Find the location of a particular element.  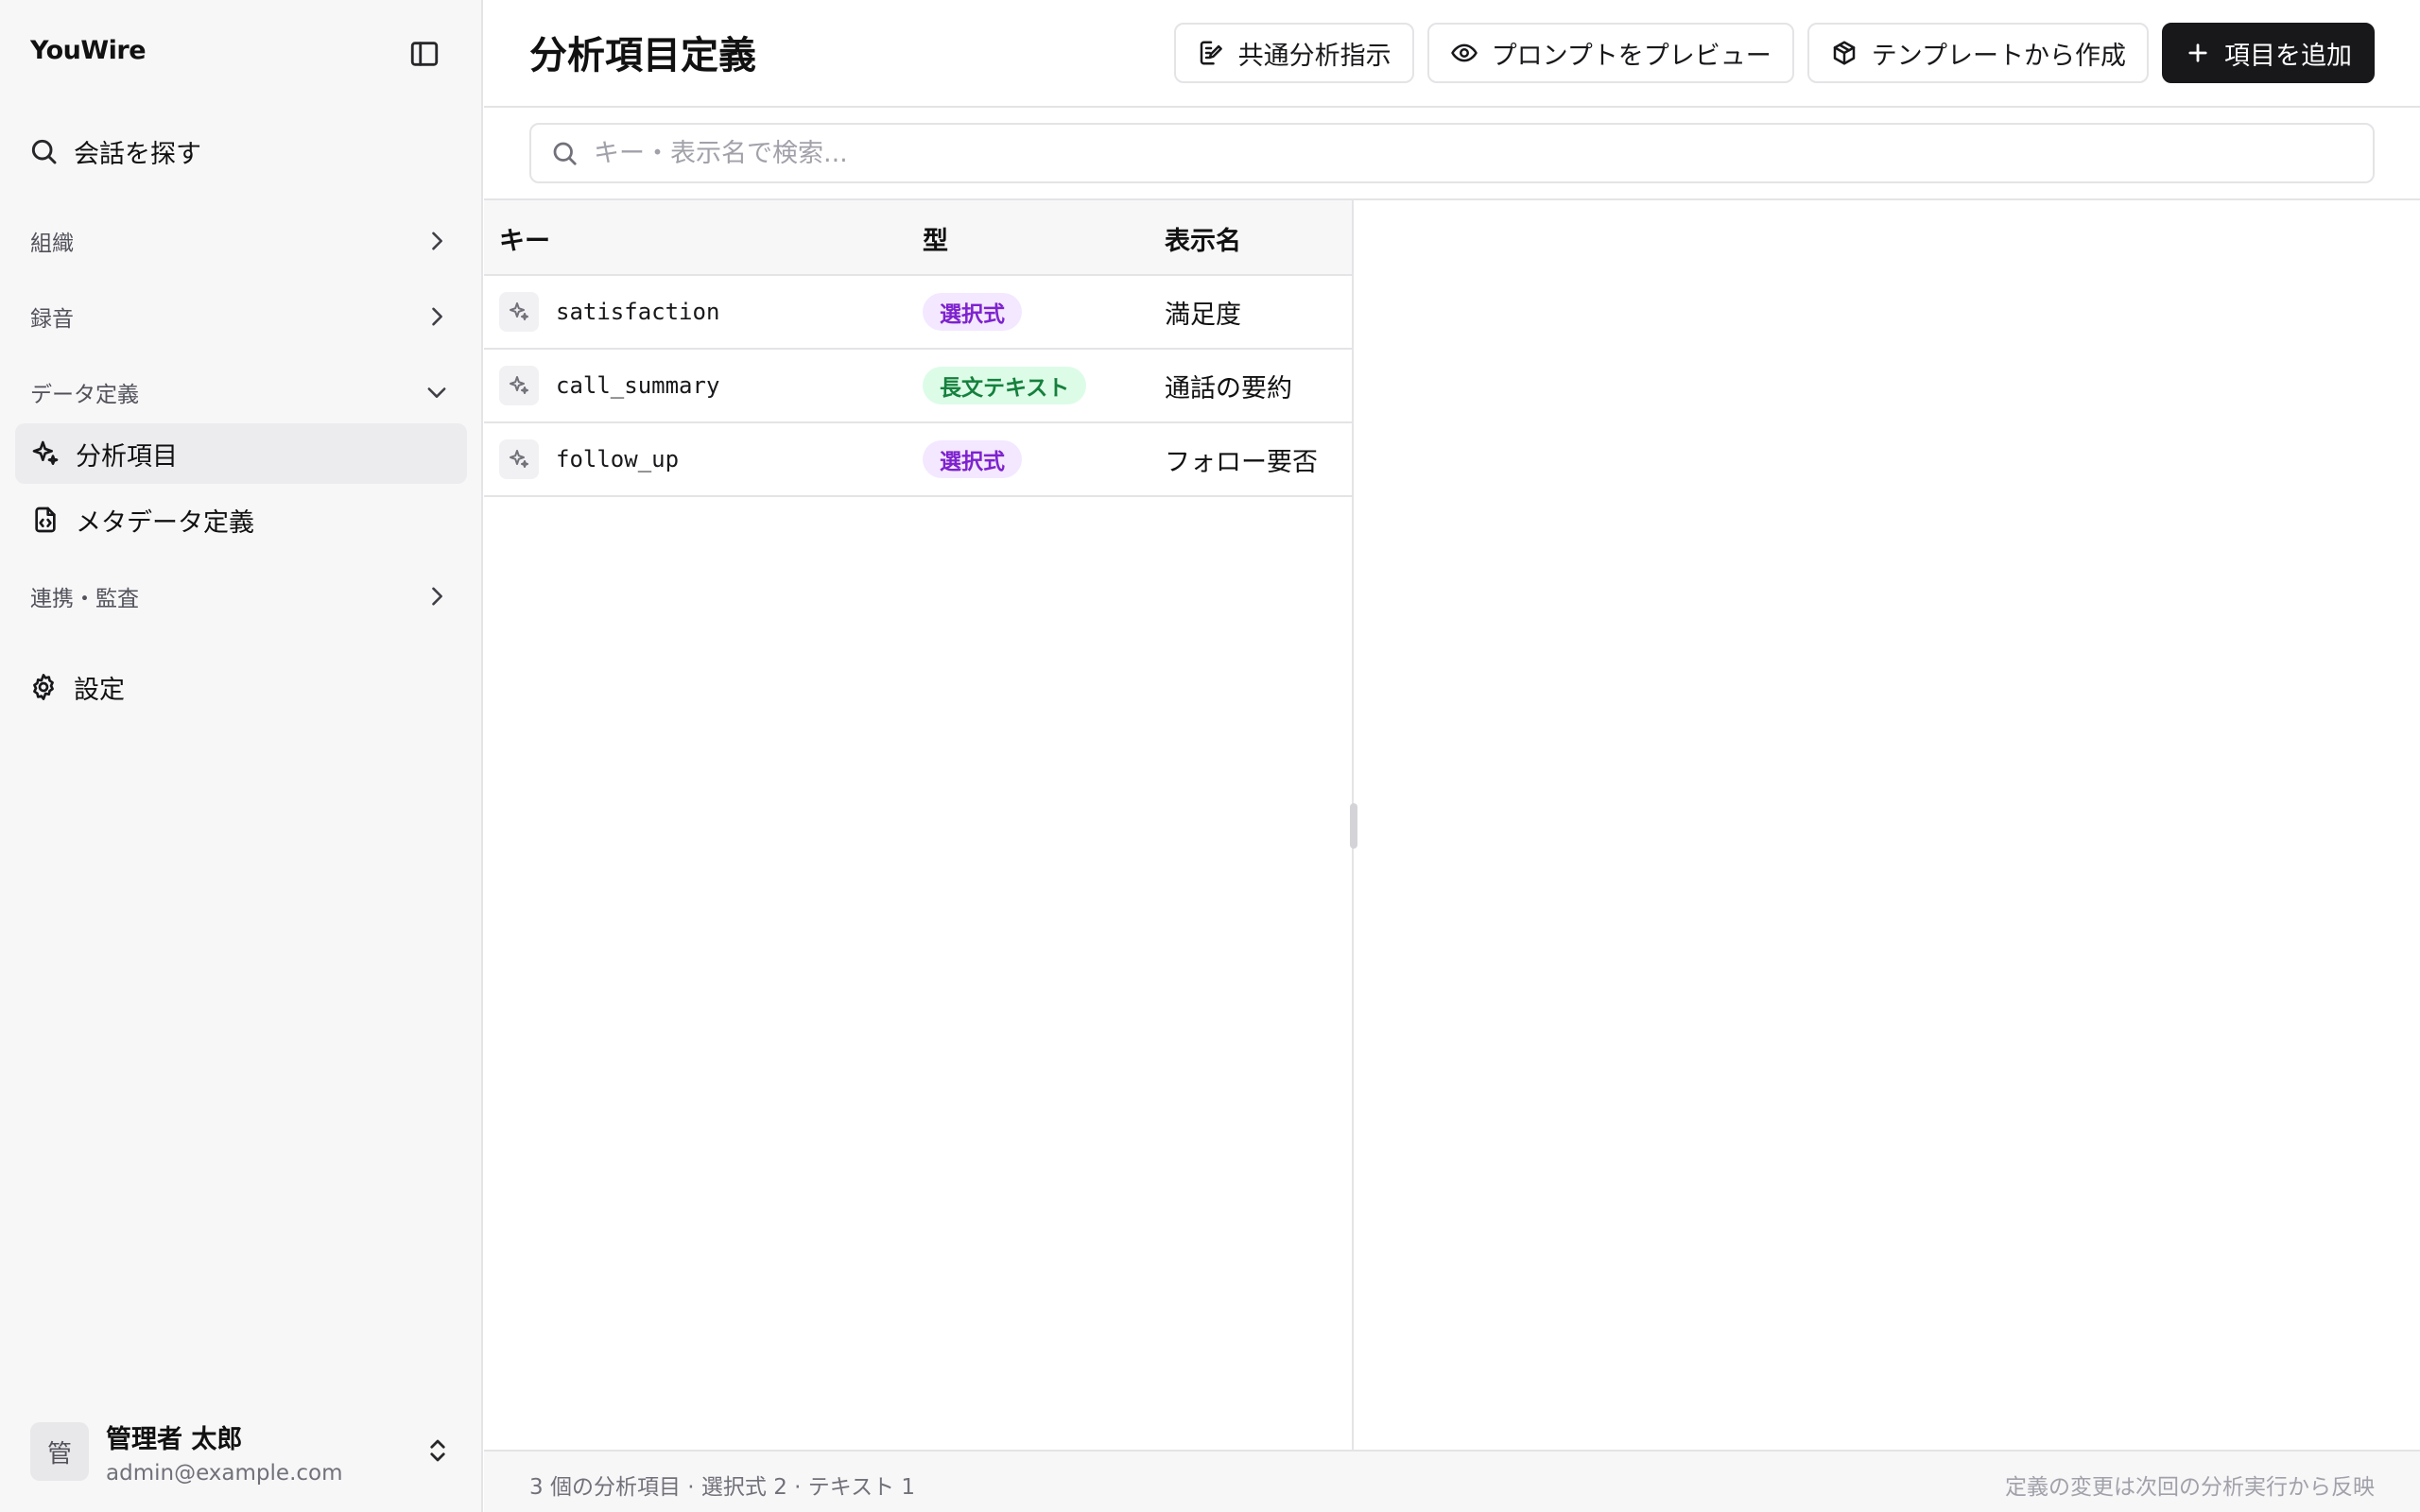

column-header-type: 型 is located at coordinates (935, 238).